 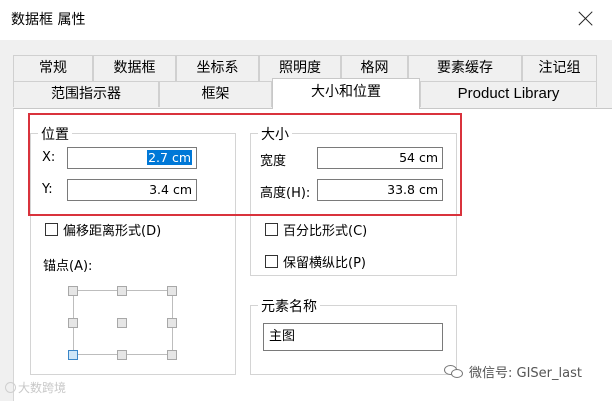 I want to click on window-title: 数据框 属性, so click(x=48, y=20).